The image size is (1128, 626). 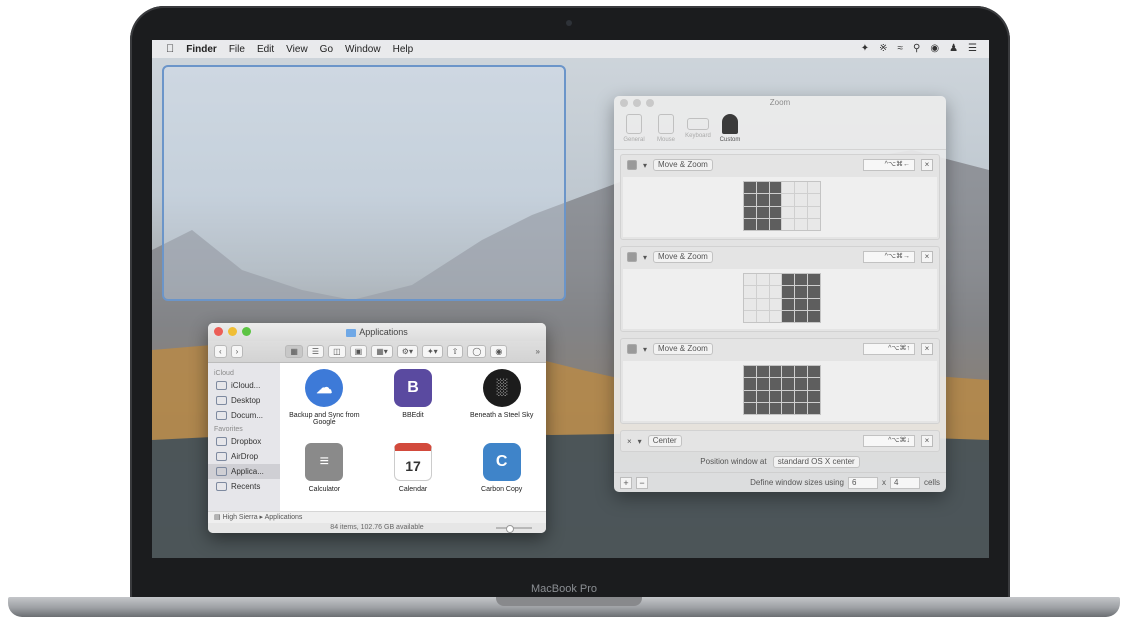 What do you see at coordinates (666, 129) in the screenshot?
I see `tab-mouse: Mouse` at bounding box center [666, 129].